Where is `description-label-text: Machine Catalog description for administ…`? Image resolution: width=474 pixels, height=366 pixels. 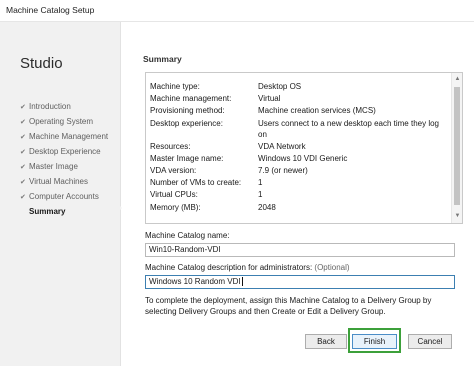
description-label-text: Machine Catalog description for administ… is located at coordinates (229, 267).